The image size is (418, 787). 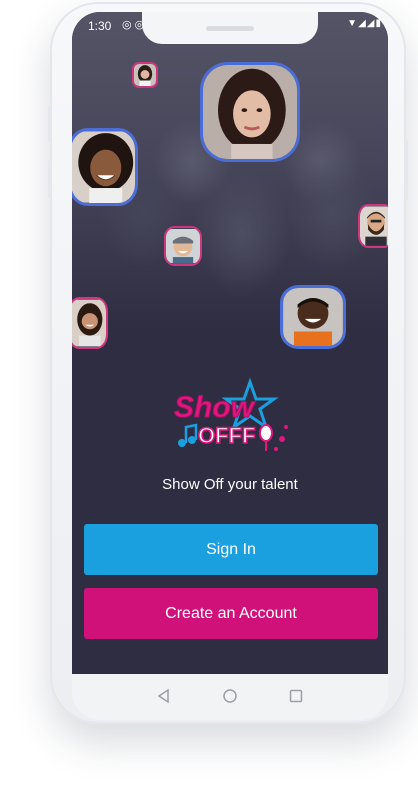 I want to click on status-time: 1:30, so click(x=100, y=26).